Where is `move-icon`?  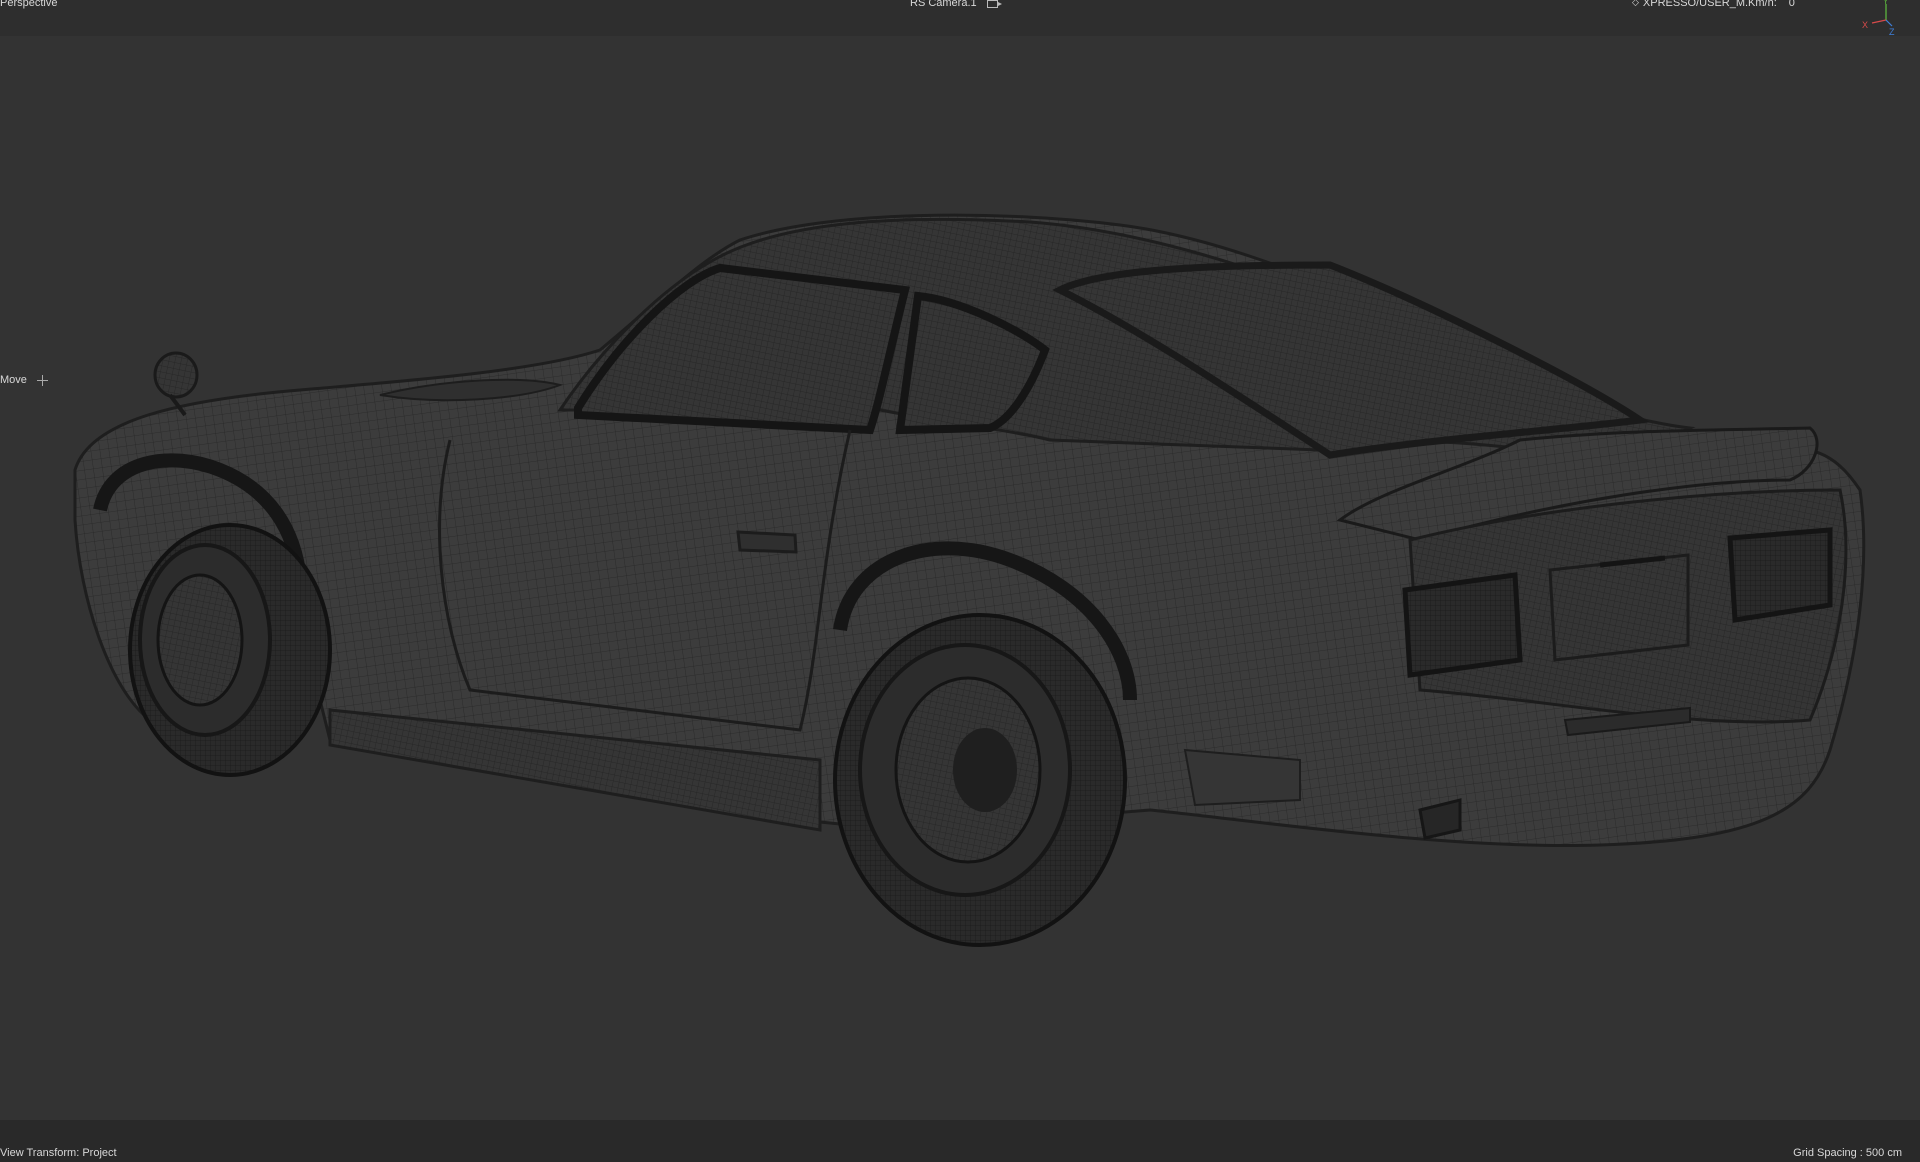 move-icon is located at coordinates (42, 380).